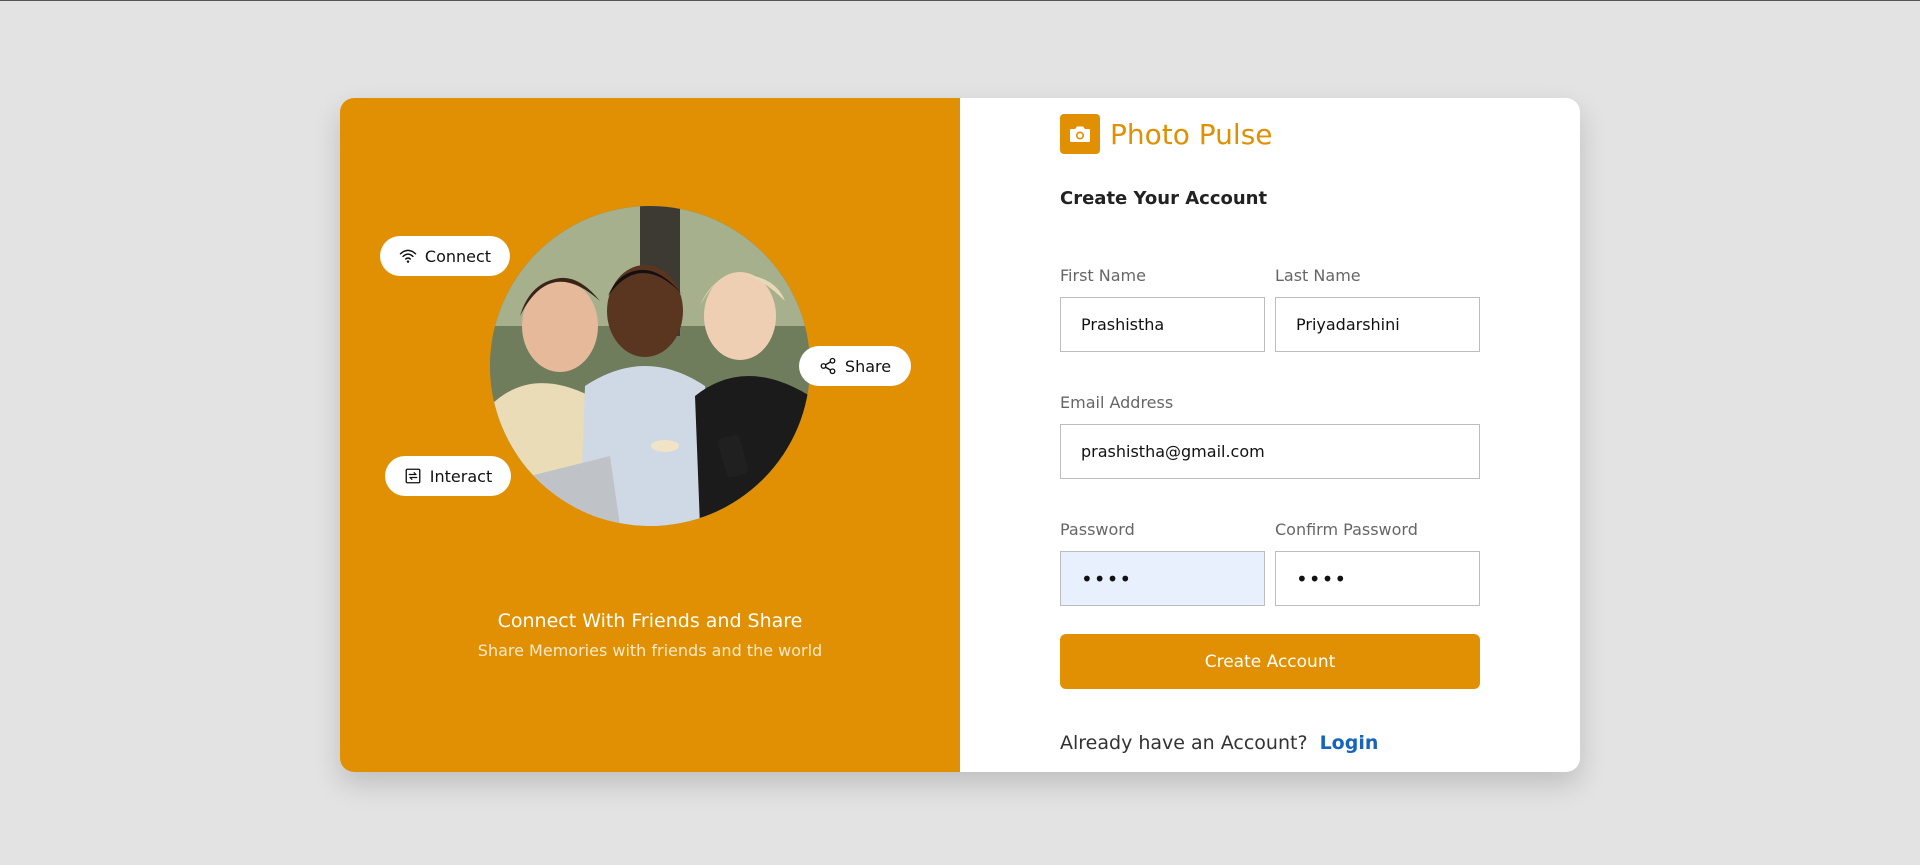  Describe the element at coordinates (1184, 743) in the screenshot. I see `login-prompt-text: Already have an Account?` at that location.